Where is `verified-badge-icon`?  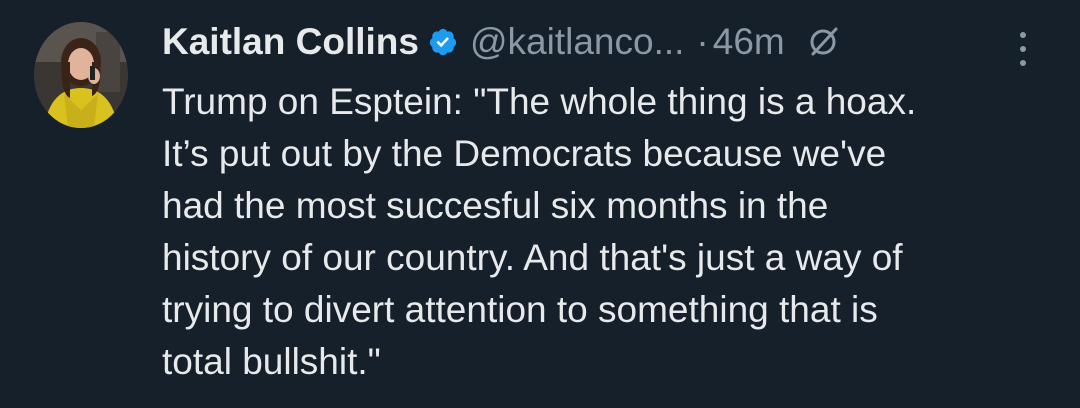
verified-badge-icon is located at coordinates (443, 42).